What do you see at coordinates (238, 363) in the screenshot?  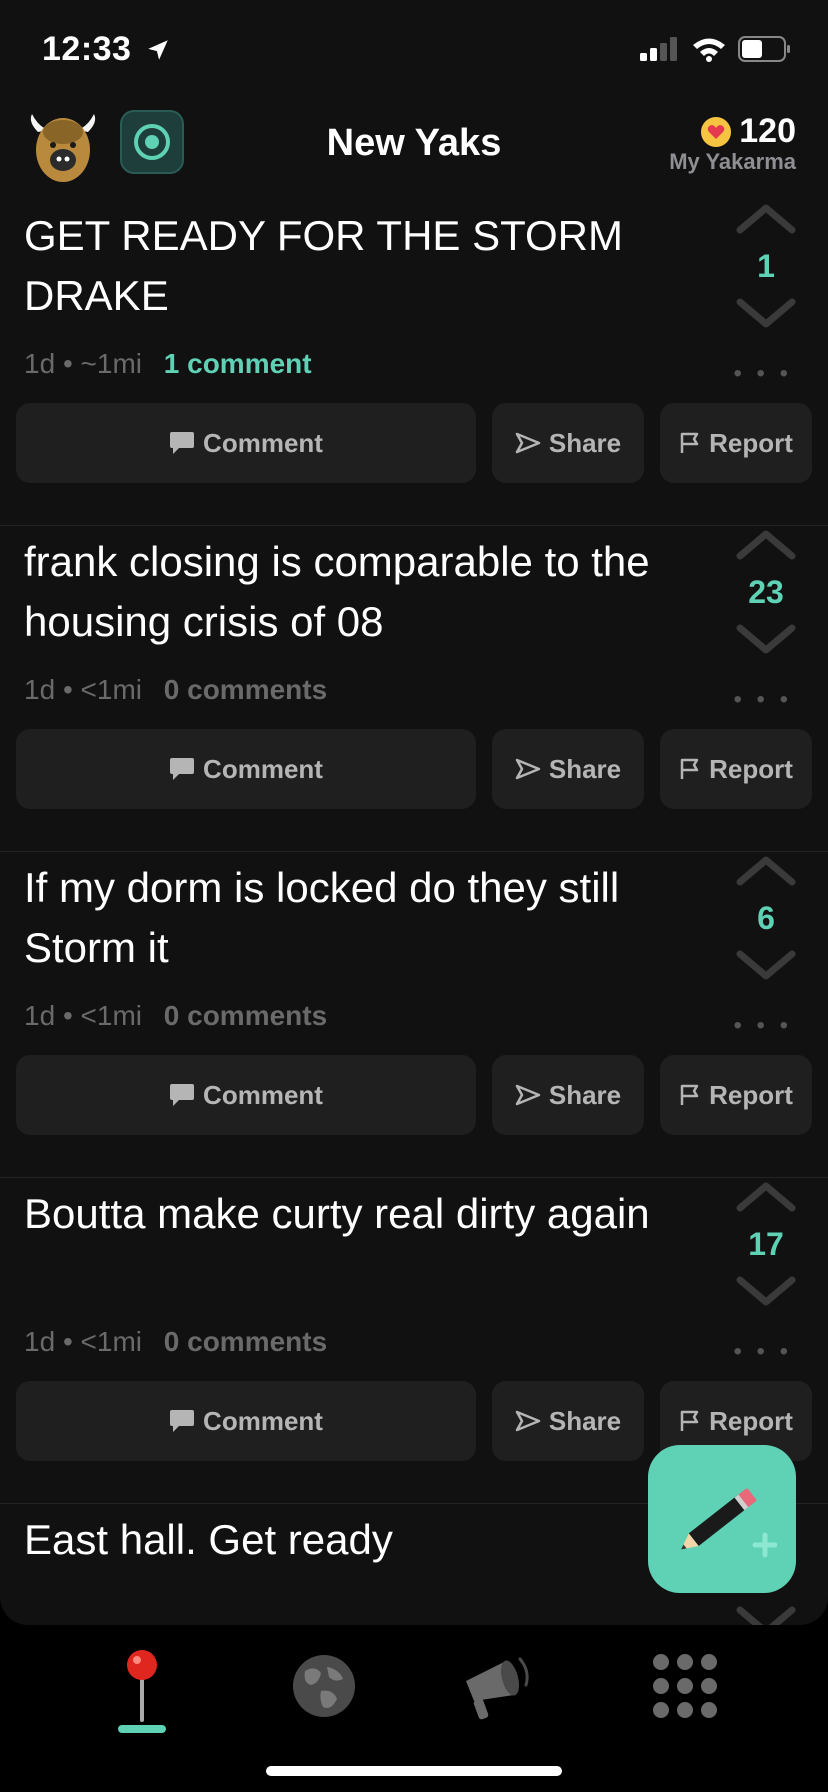 I see `comment-count-link: 1 comment` at bounding box center [238, 363].